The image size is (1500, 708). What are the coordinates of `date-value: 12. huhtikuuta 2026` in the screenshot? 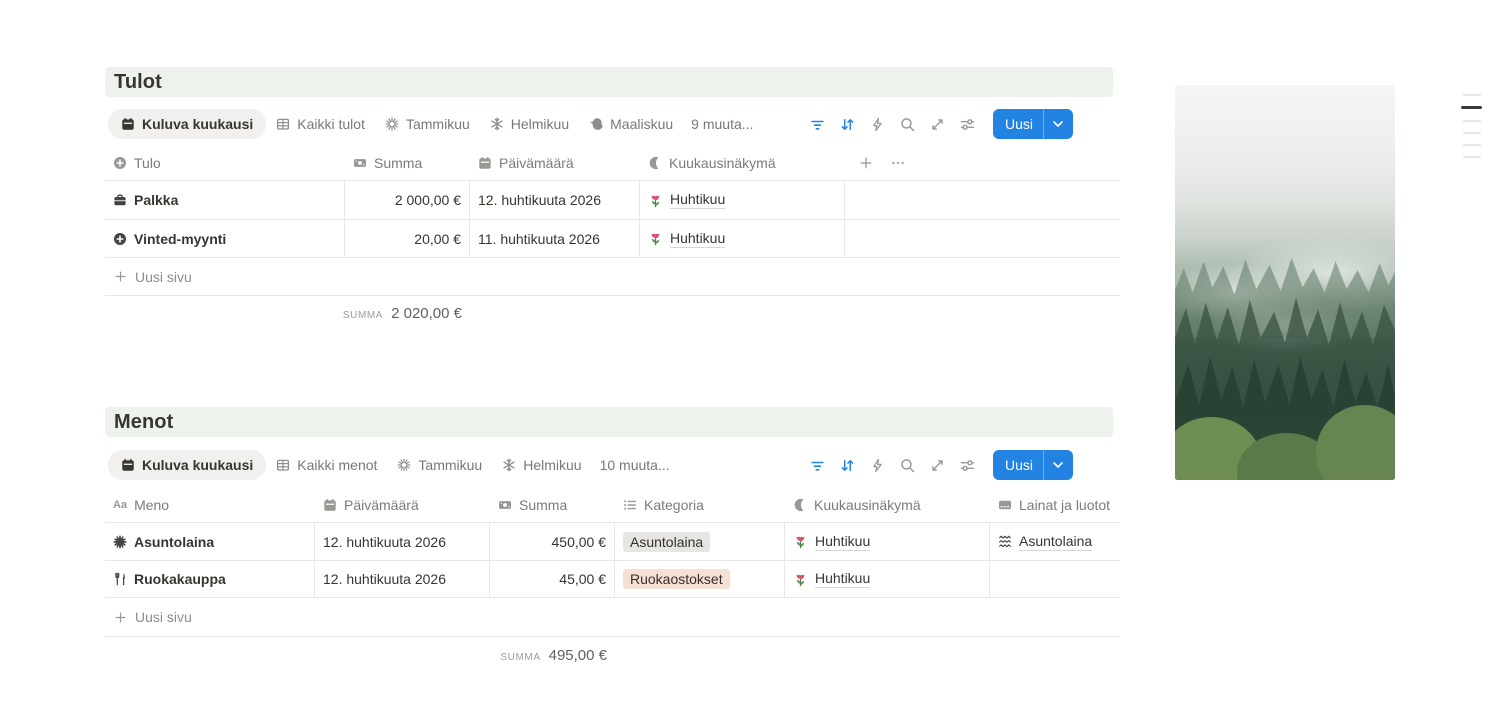 It's located at (384, 541).